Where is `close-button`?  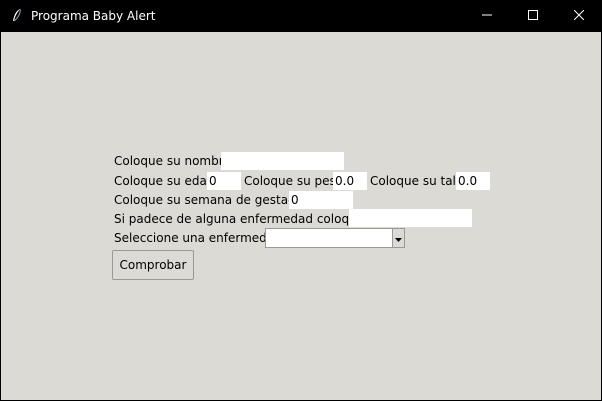
close-button is located at coordinates (579, 16).